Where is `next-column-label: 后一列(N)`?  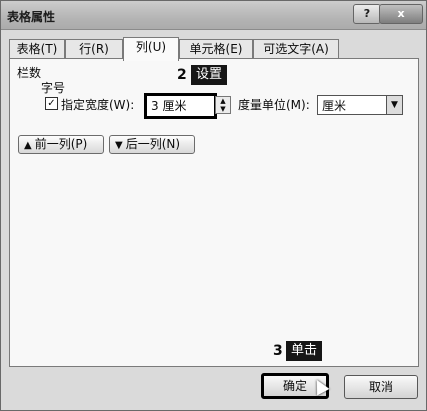 next-column-label: 后一列(N) is located at coordinates (153, 144).